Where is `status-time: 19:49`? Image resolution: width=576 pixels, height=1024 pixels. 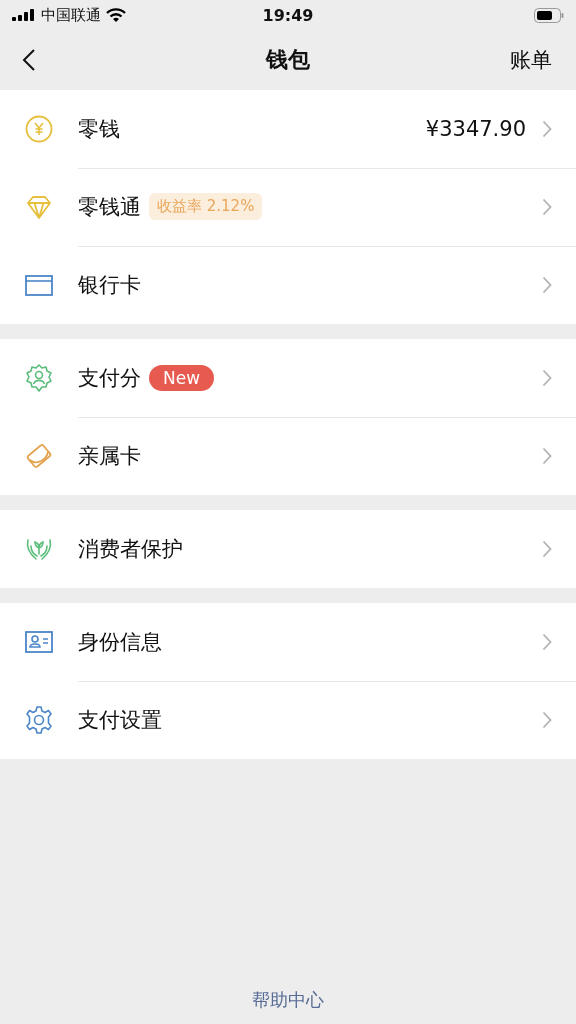 status-time: 19:49 is located at coordinates (288, 15).